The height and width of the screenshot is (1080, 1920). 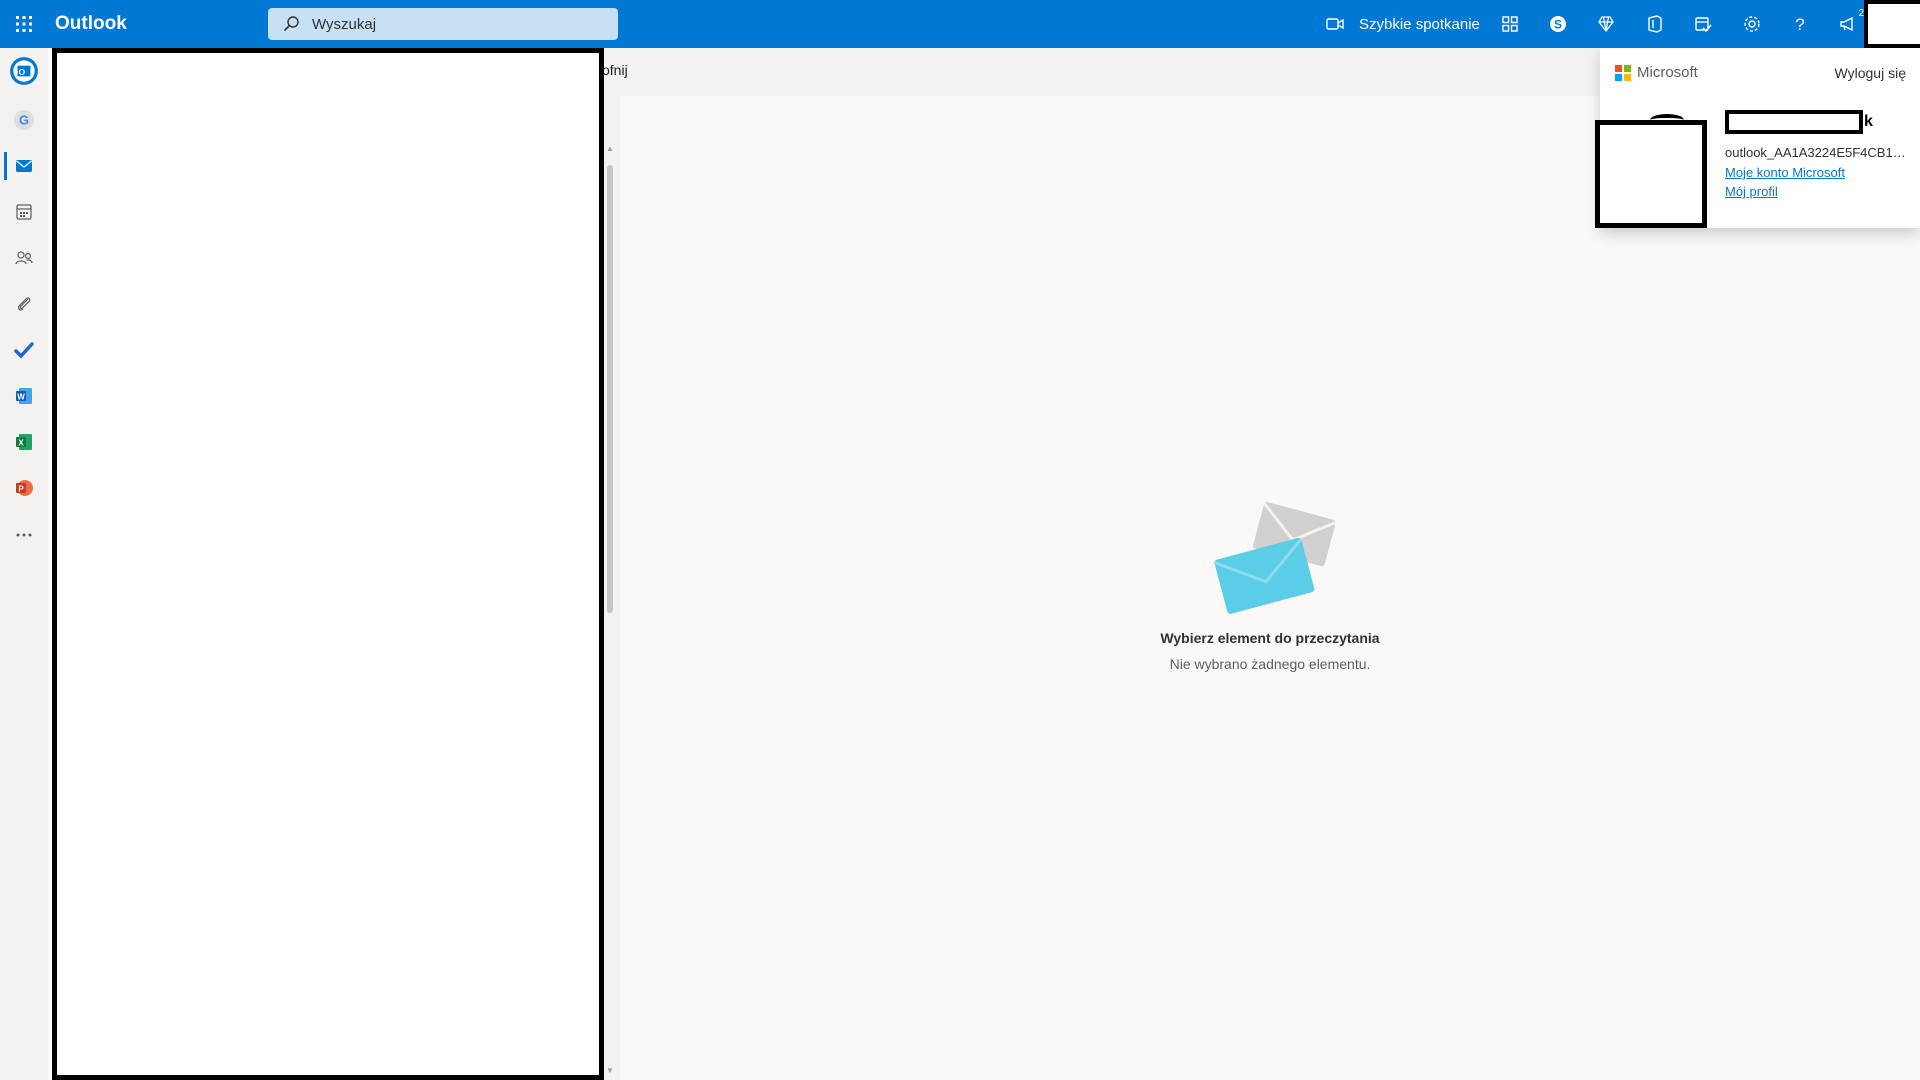 What do you see at coordinates (1651, 174) in the screenshot?
I see `account-avatar-redacted` at bounding box center [1651, 174].